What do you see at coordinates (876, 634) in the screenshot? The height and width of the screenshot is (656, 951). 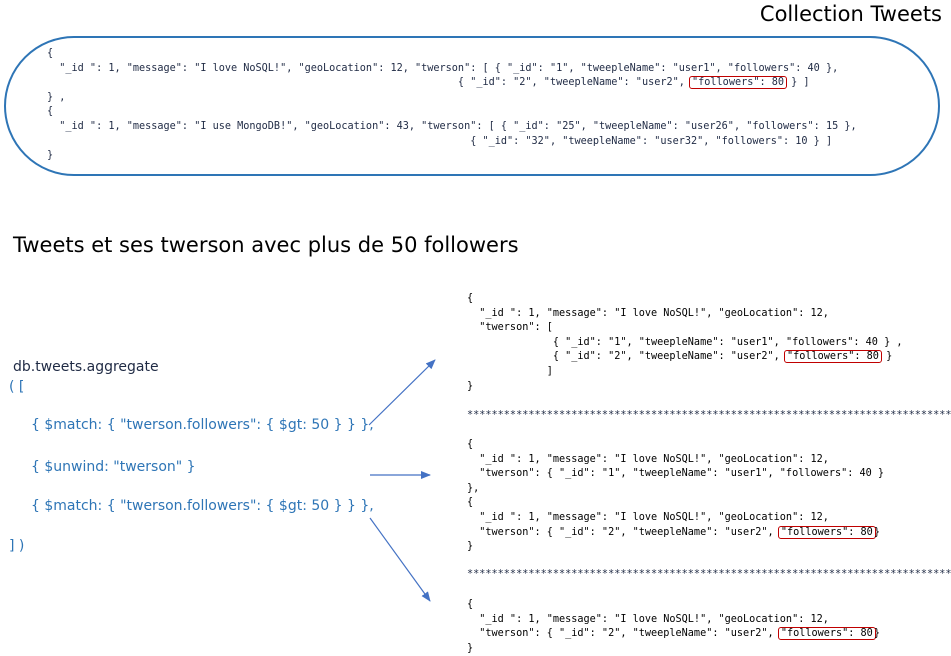 I see `r3-l3-post: }` at bounding box center [876, 634].